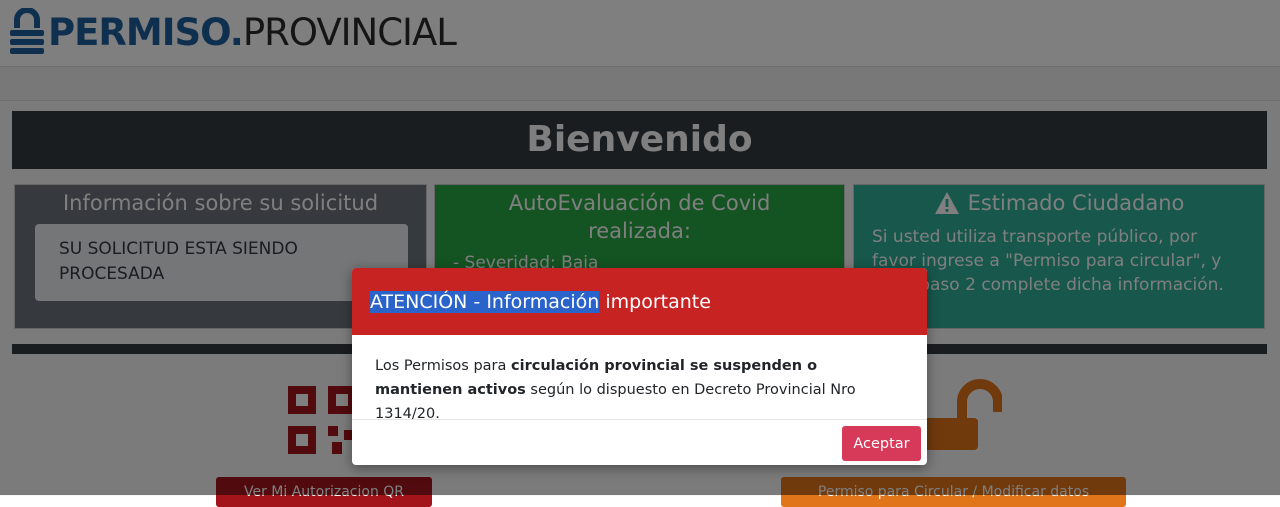 This screenshot has height=507, width=1280. I want to click on modal-footer: Aceptar, so click(639, 442).